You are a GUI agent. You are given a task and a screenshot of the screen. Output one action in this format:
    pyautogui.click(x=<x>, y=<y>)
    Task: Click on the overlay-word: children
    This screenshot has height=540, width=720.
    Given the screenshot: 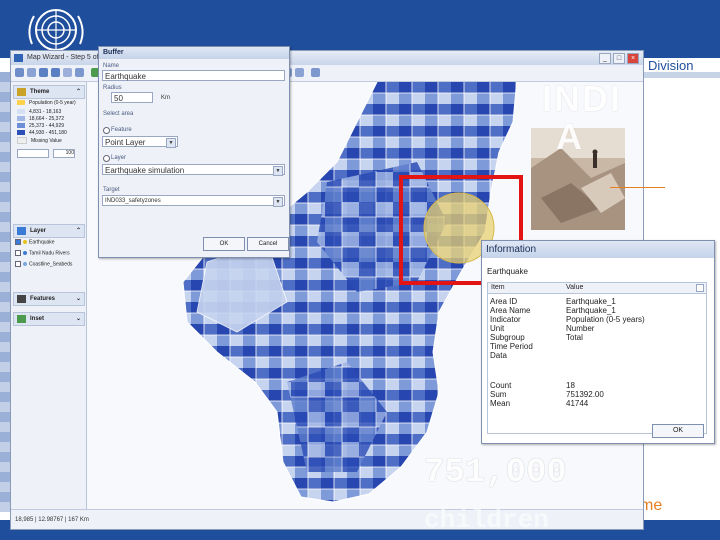 What is the action you would take?
    pyautogui.click(x=486, y=520)
    